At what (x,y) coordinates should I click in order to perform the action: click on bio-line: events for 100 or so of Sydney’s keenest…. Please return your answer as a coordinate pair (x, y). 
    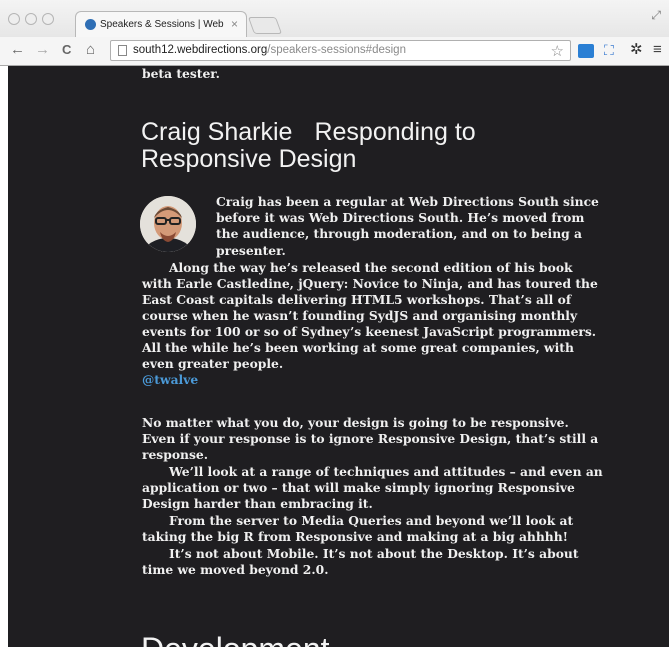
    Looking at the image, I should click on (369, 331).